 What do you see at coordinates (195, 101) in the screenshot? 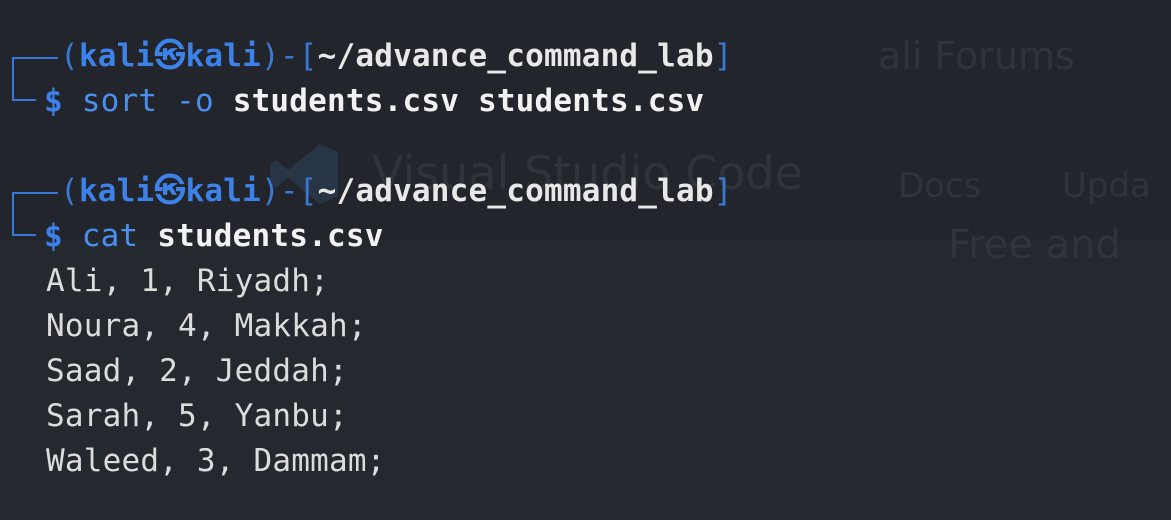
I see `command-flag: -o` at bounding box center [195, 101].